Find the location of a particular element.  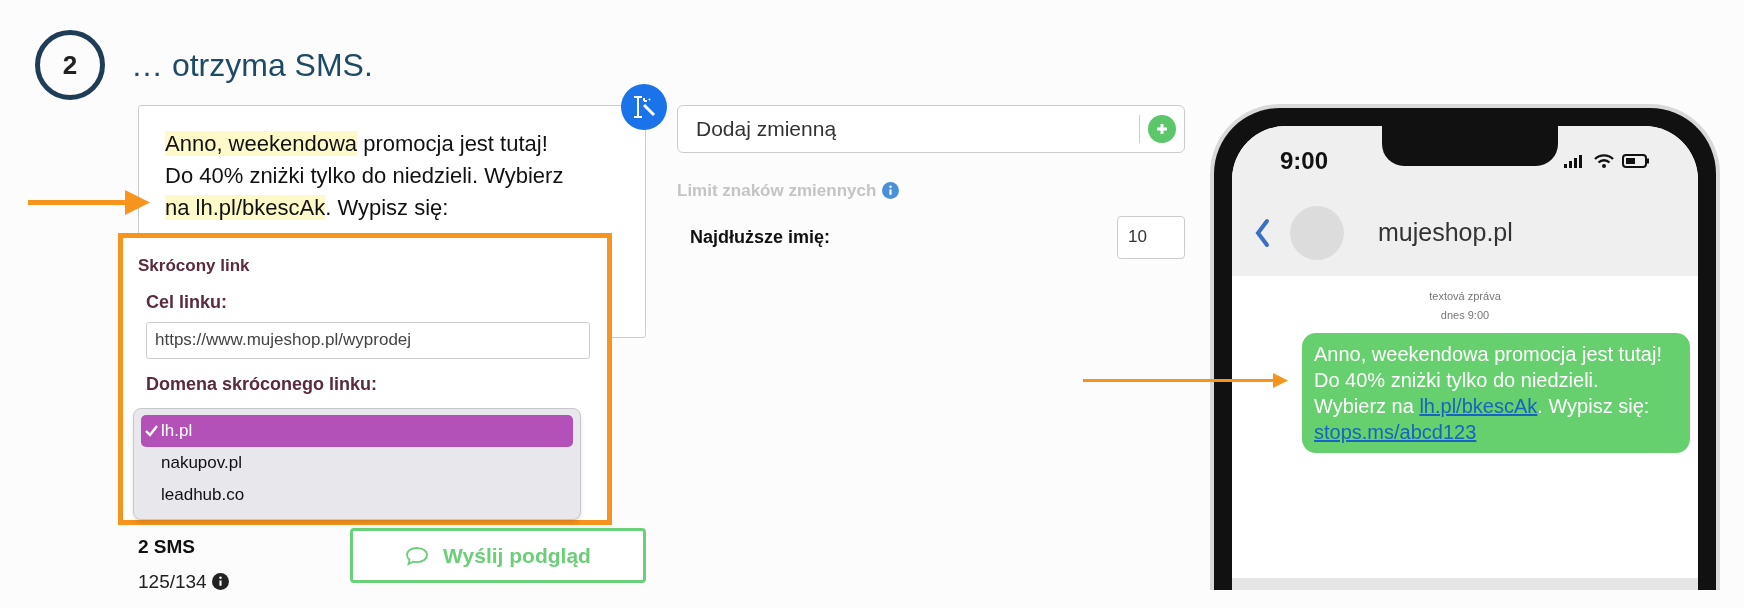

field-label: Domena skróconego linku: is located at coordinates (262, 384).